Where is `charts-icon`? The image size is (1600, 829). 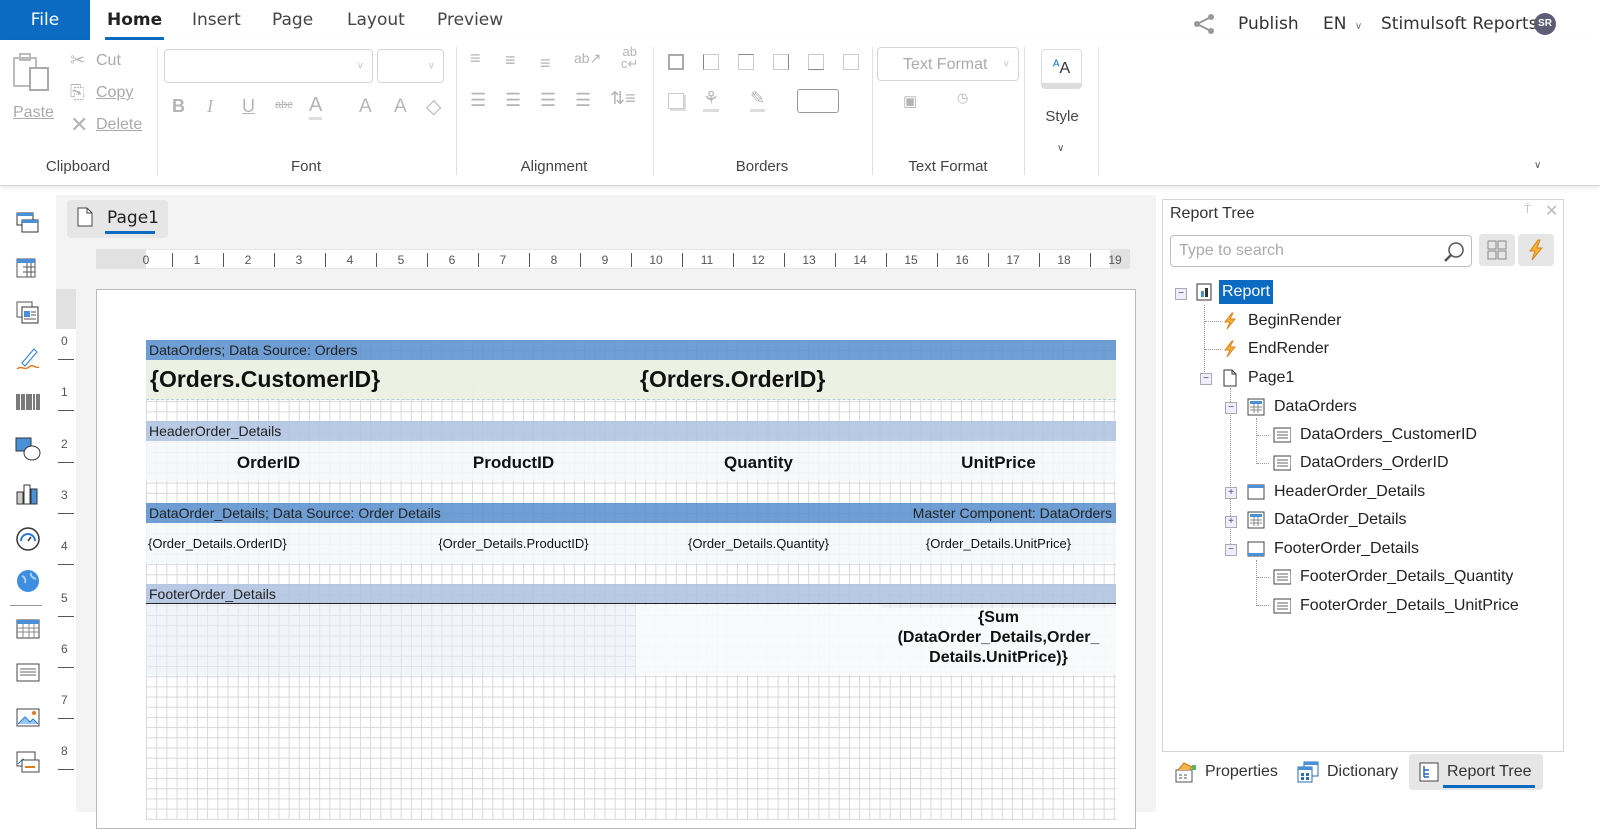
charts-icon is located at coordinates (28, 494).